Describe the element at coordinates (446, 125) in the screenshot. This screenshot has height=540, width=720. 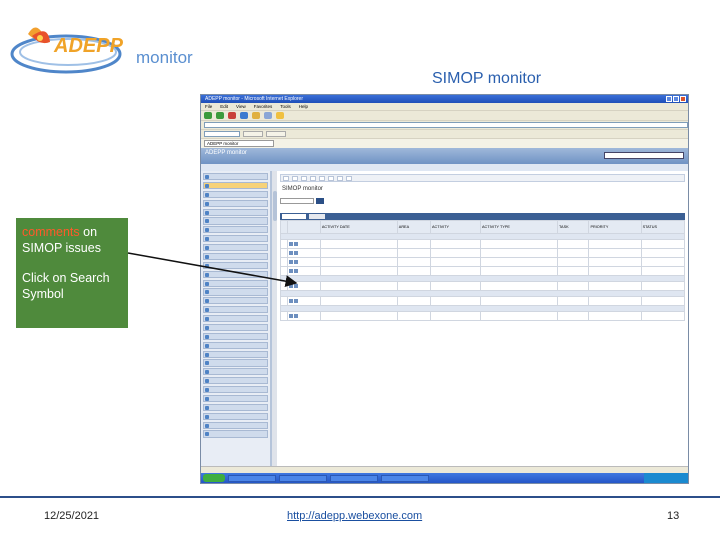
I see `address-field` at that location.